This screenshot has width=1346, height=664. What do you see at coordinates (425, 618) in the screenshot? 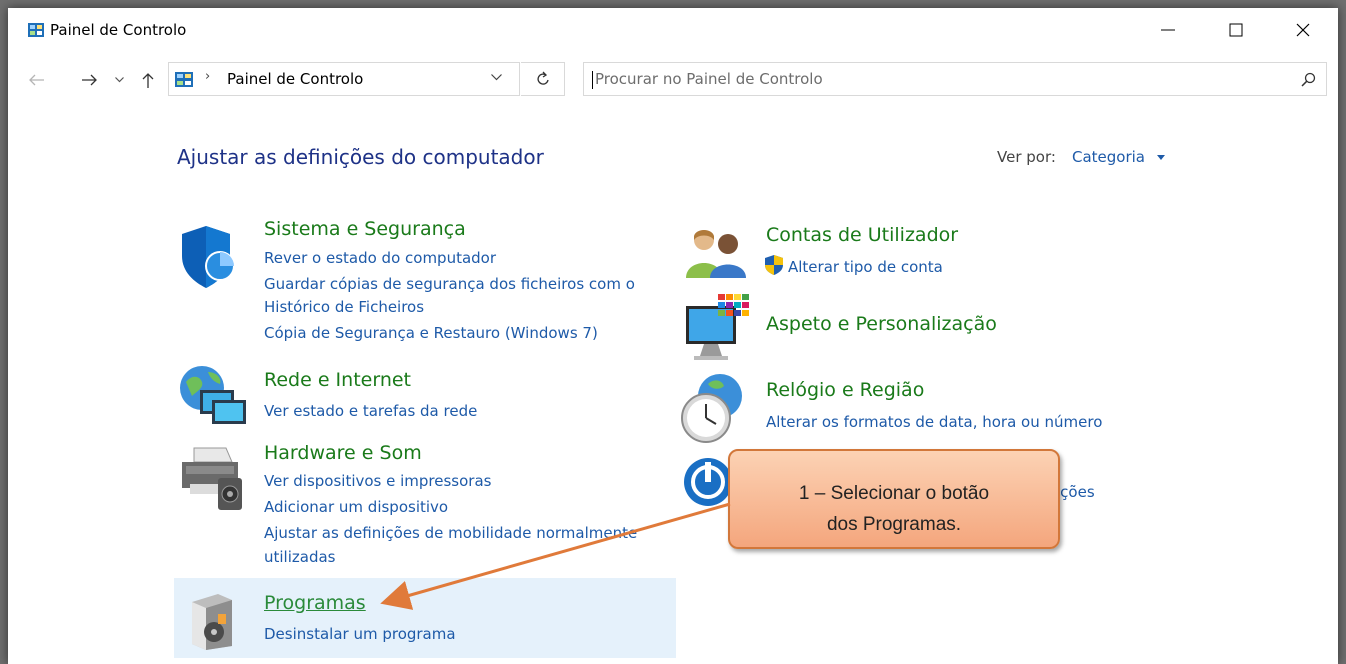
I see `programs-category-highlight` at bounding box center [425, 618].